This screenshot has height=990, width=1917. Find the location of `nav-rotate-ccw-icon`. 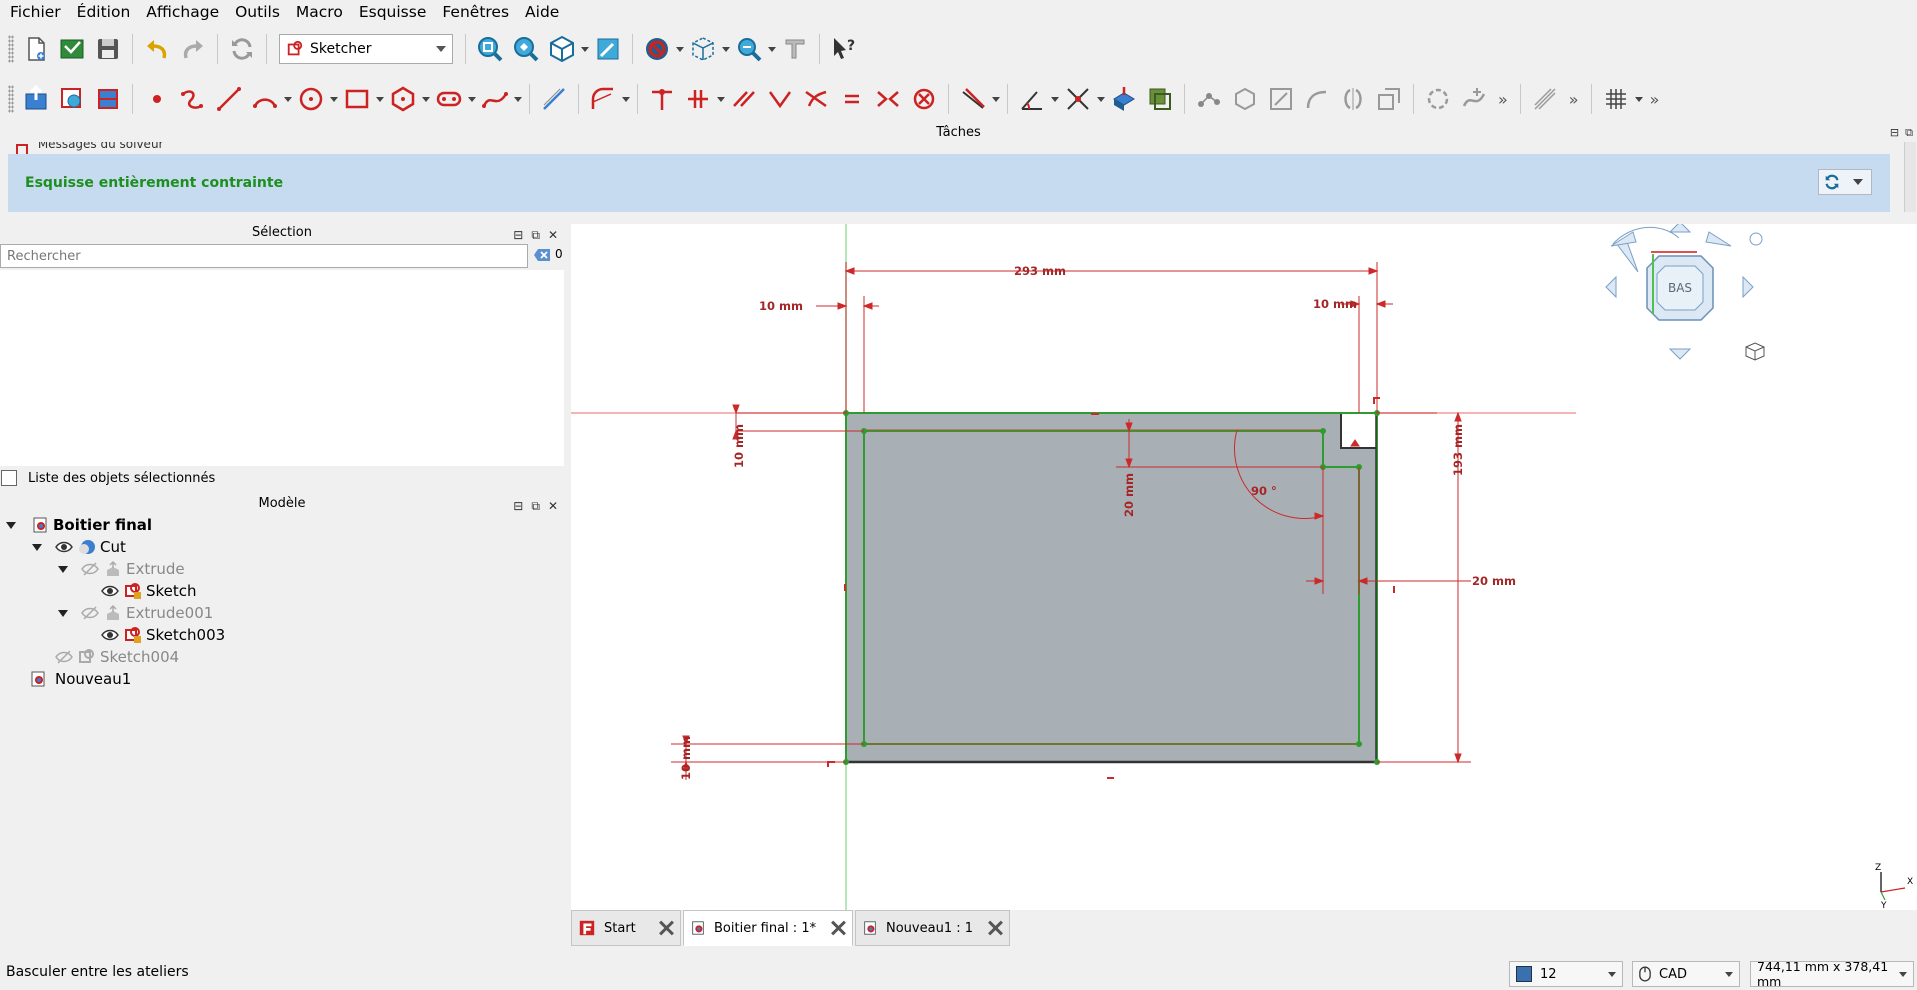

nav-rotate-ccw-icon is located at coordinates (1623, 239).